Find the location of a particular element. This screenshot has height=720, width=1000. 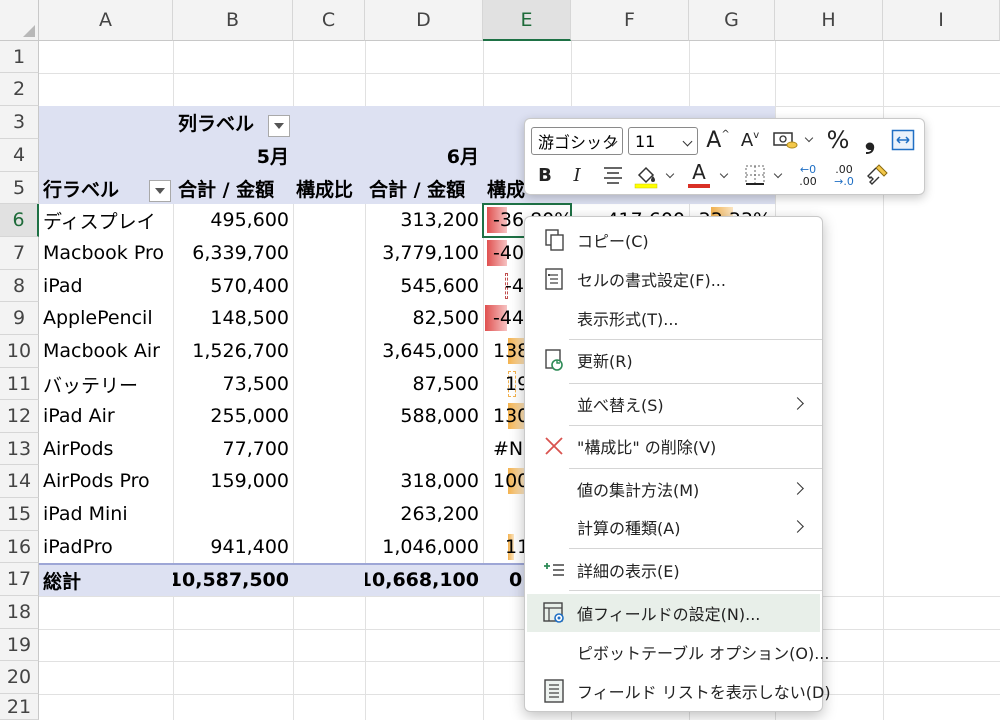

column-header-h: H is located at coordinates (829, 20).